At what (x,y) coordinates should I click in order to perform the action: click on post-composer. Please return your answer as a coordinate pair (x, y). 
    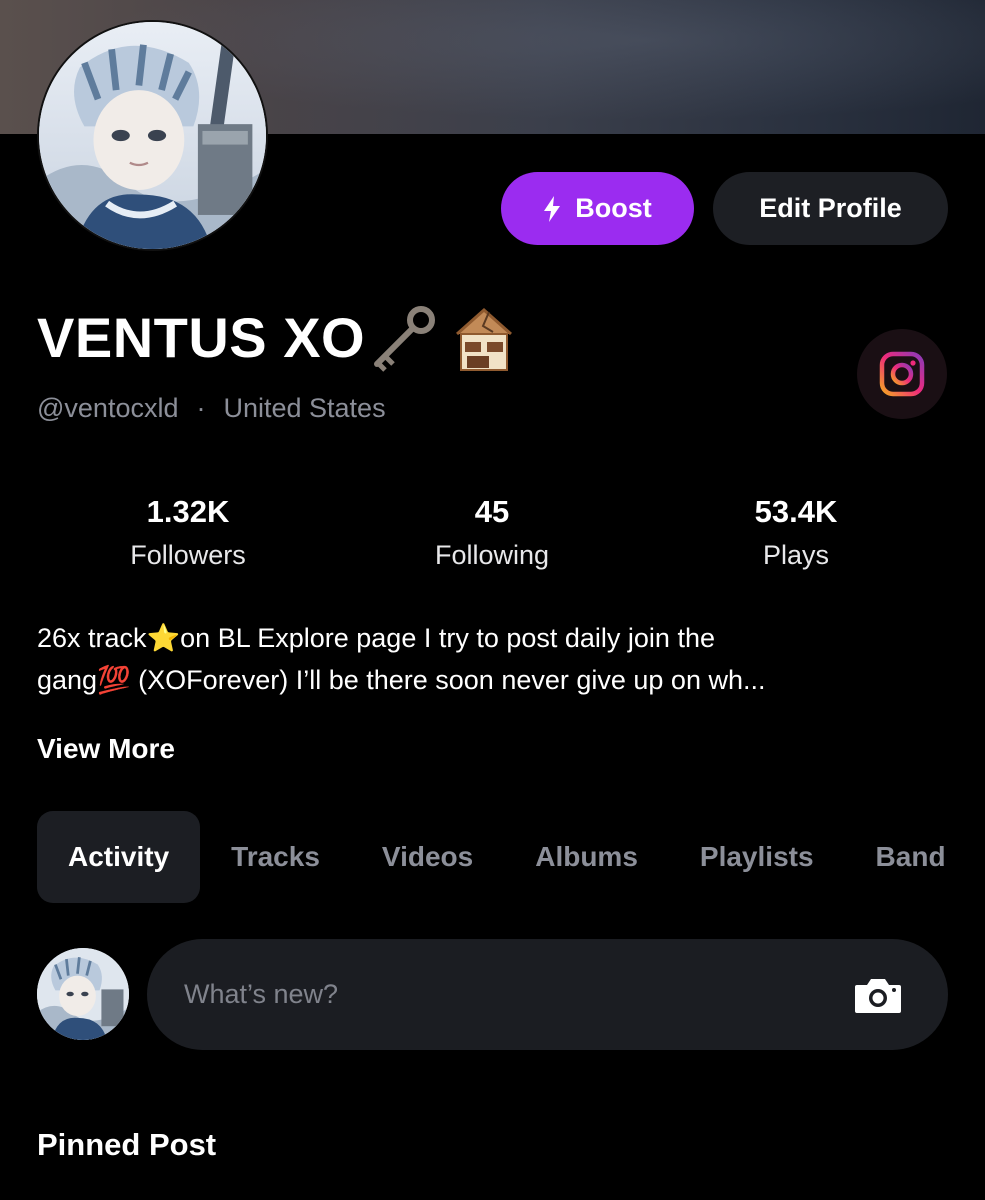
    Looking at the image, I should click on (547, 994).